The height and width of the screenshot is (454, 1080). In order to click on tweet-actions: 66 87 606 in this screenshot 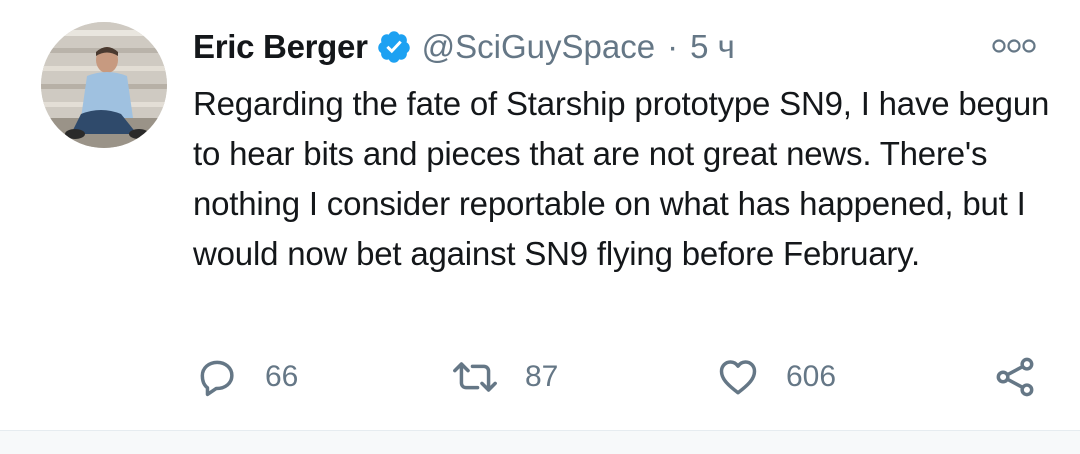, I will do `click(623, 377)`.